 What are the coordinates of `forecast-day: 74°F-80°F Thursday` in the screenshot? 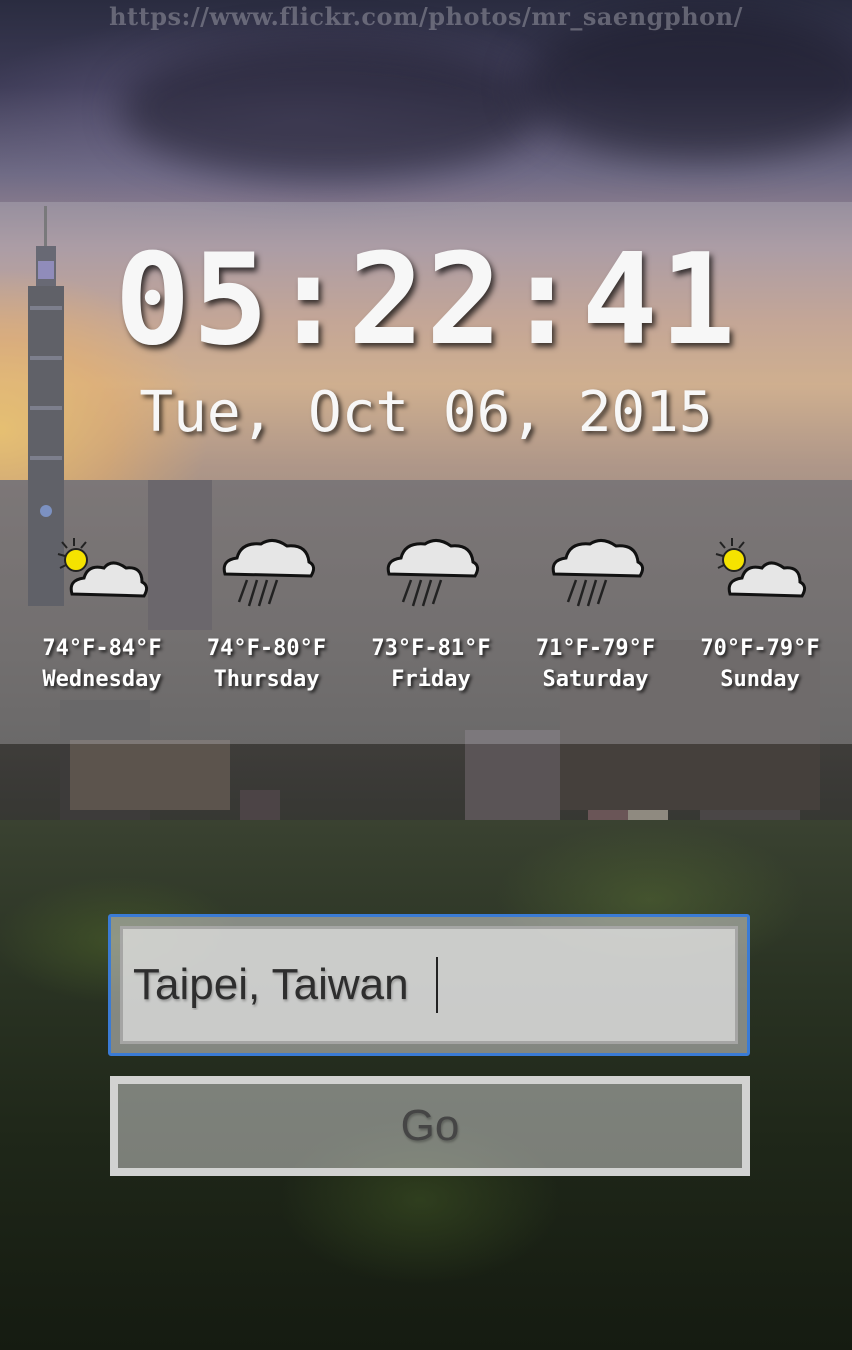 It's located at (267, 620).